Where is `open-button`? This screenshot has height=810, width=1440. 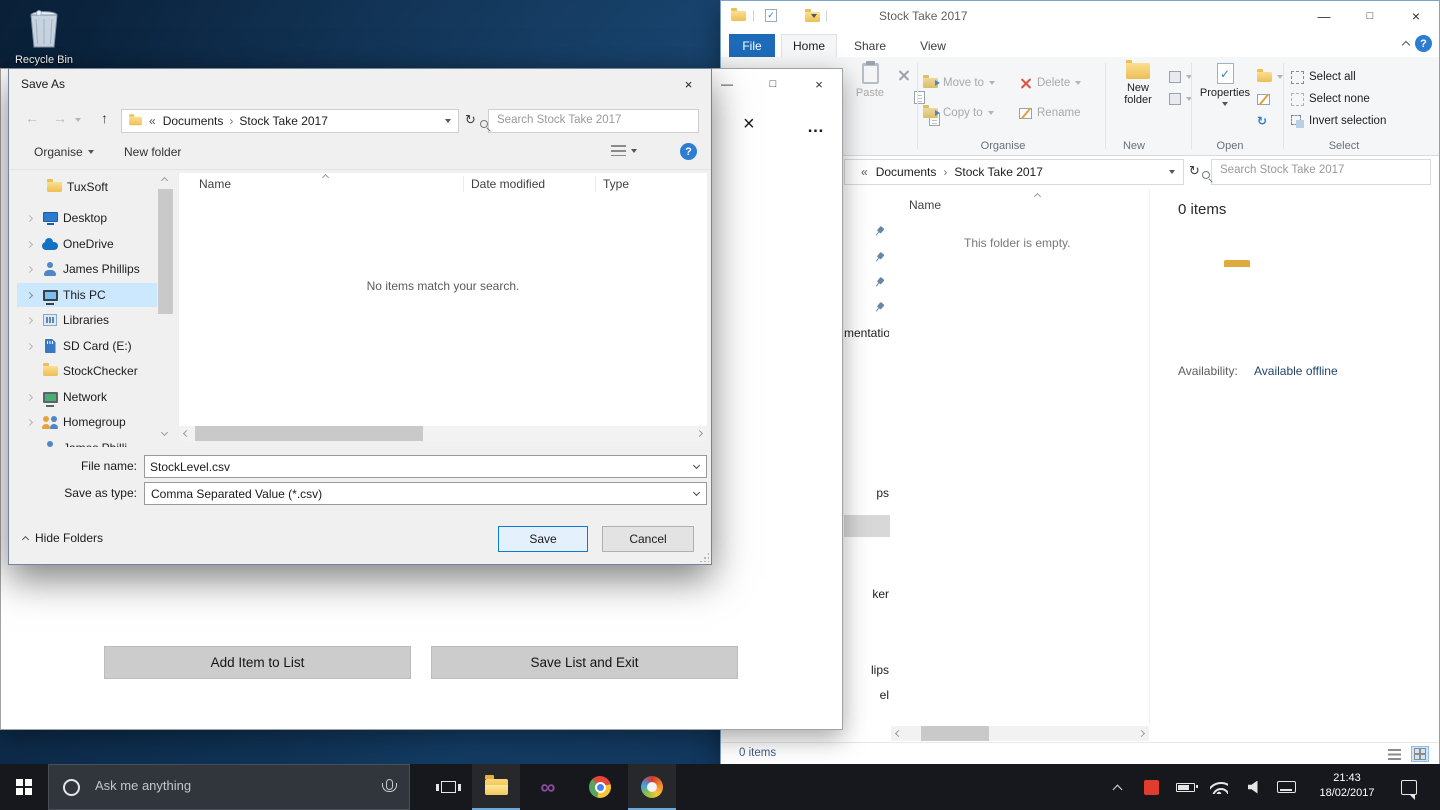 open-button is located at coordinates (1270, 77).